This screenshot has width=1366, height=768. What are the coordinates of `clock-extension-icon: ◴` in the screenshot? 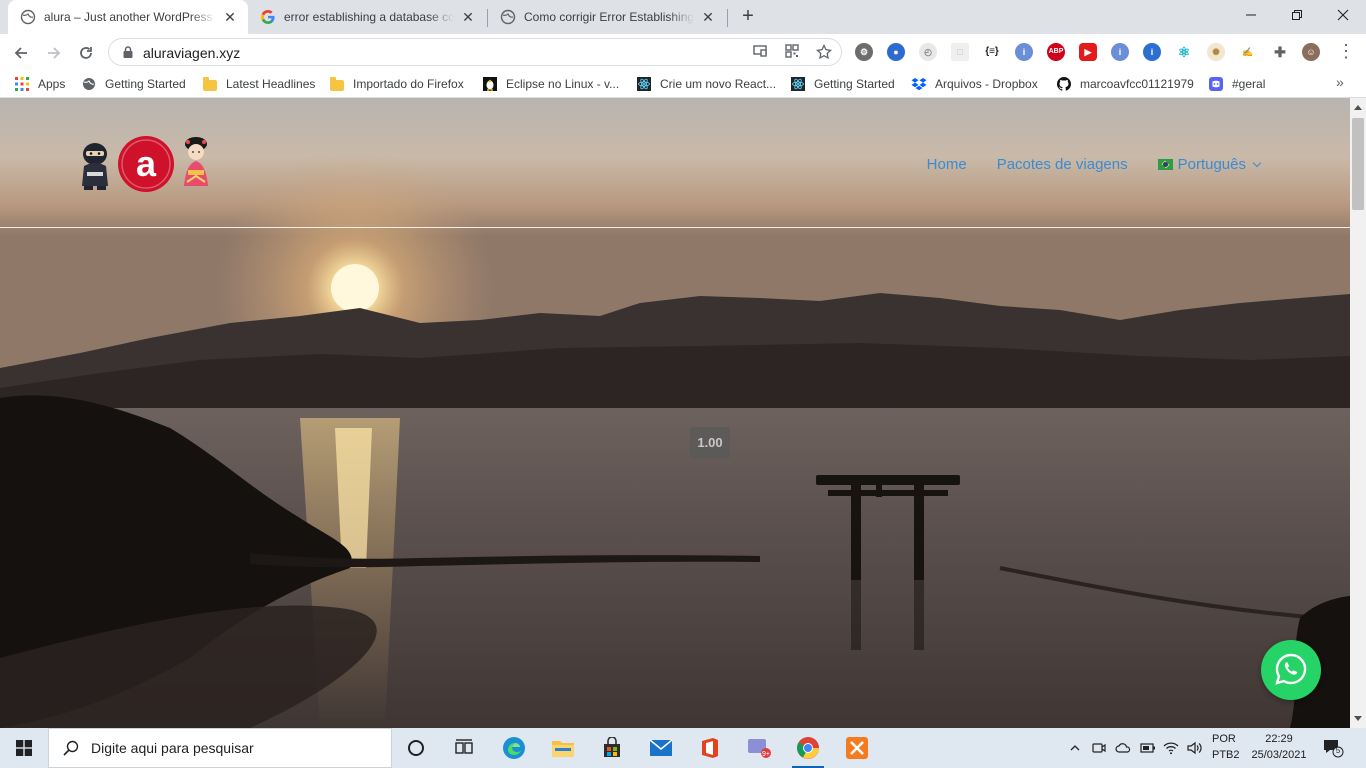 It's located at (928, 52).